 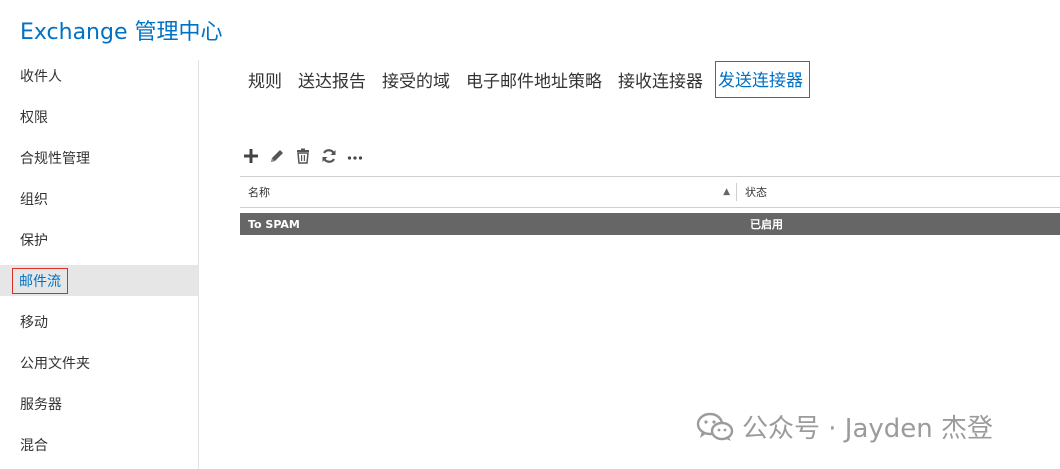 I want to click on sidebar-item-label: 组织, so click(x=34, y=199).